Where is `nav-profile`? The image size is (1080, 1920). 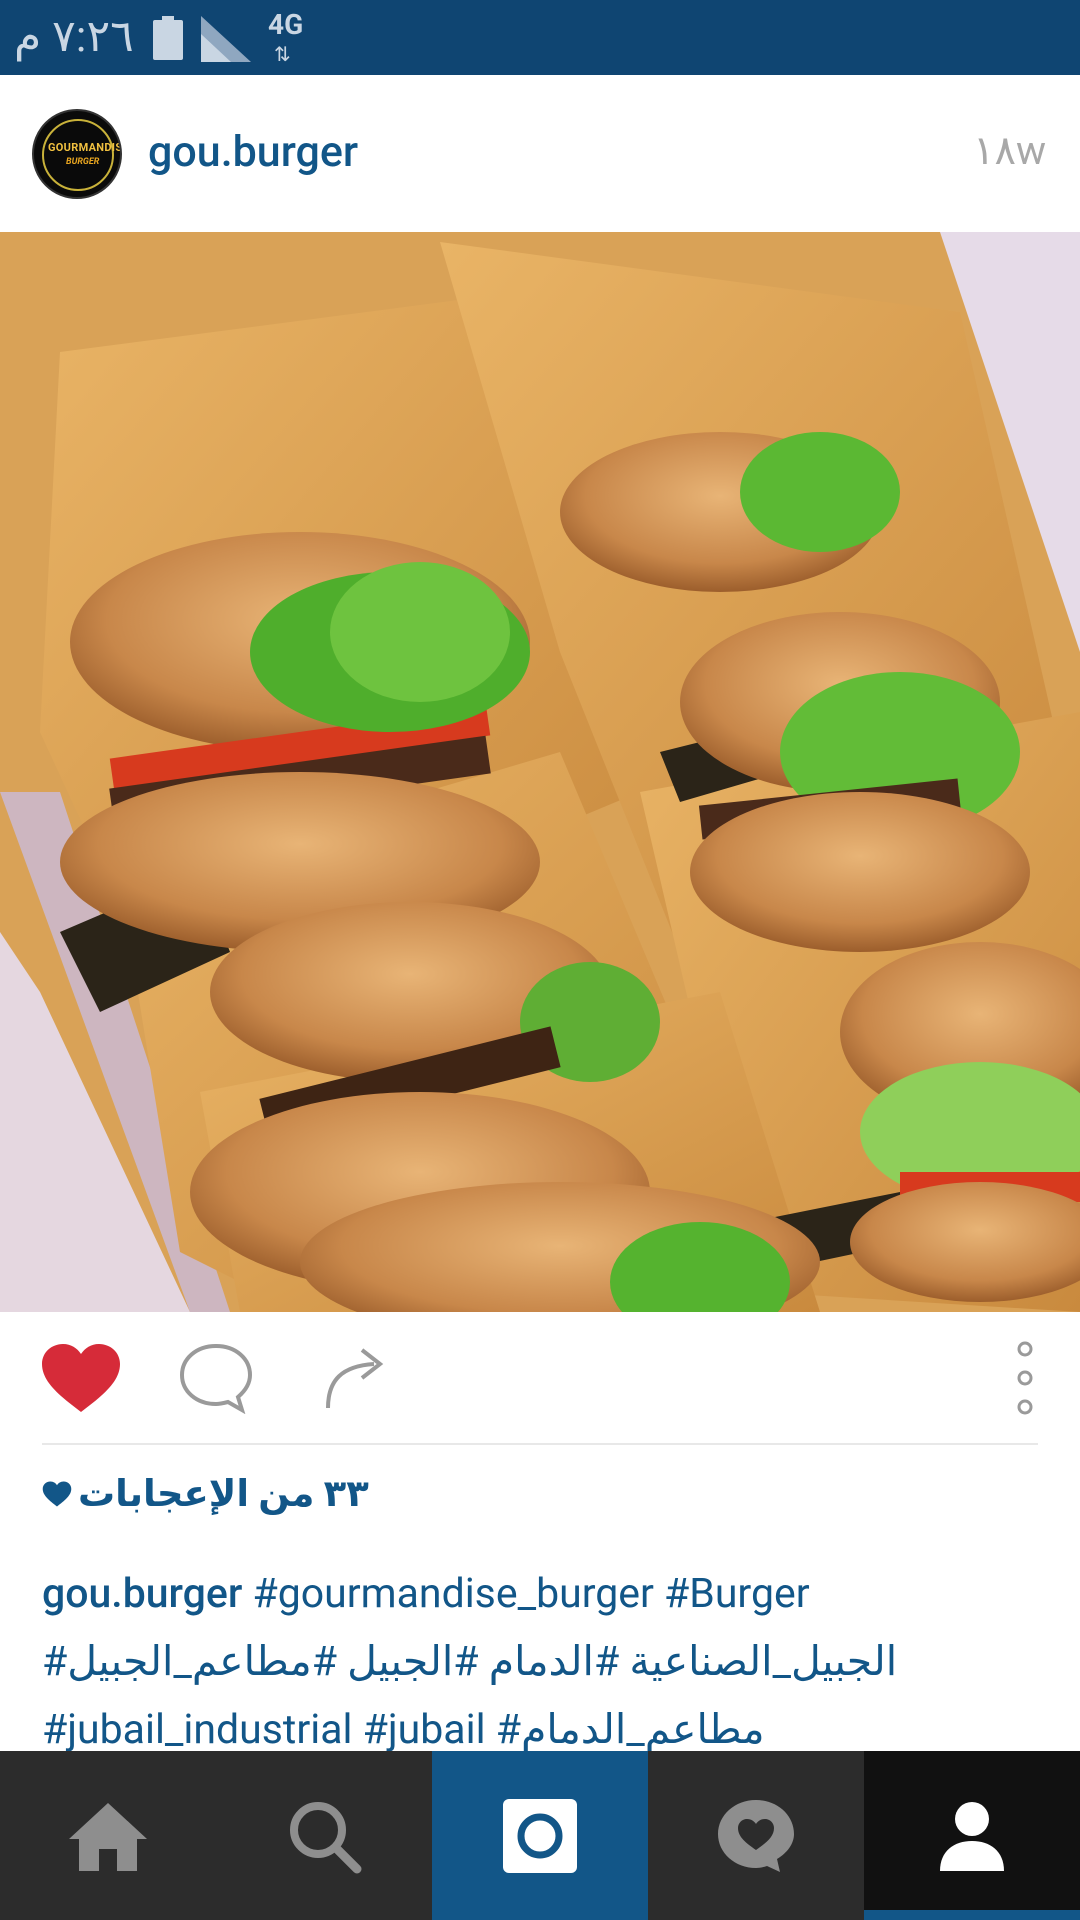
nav-profile is located at coordinates (972, 1835).